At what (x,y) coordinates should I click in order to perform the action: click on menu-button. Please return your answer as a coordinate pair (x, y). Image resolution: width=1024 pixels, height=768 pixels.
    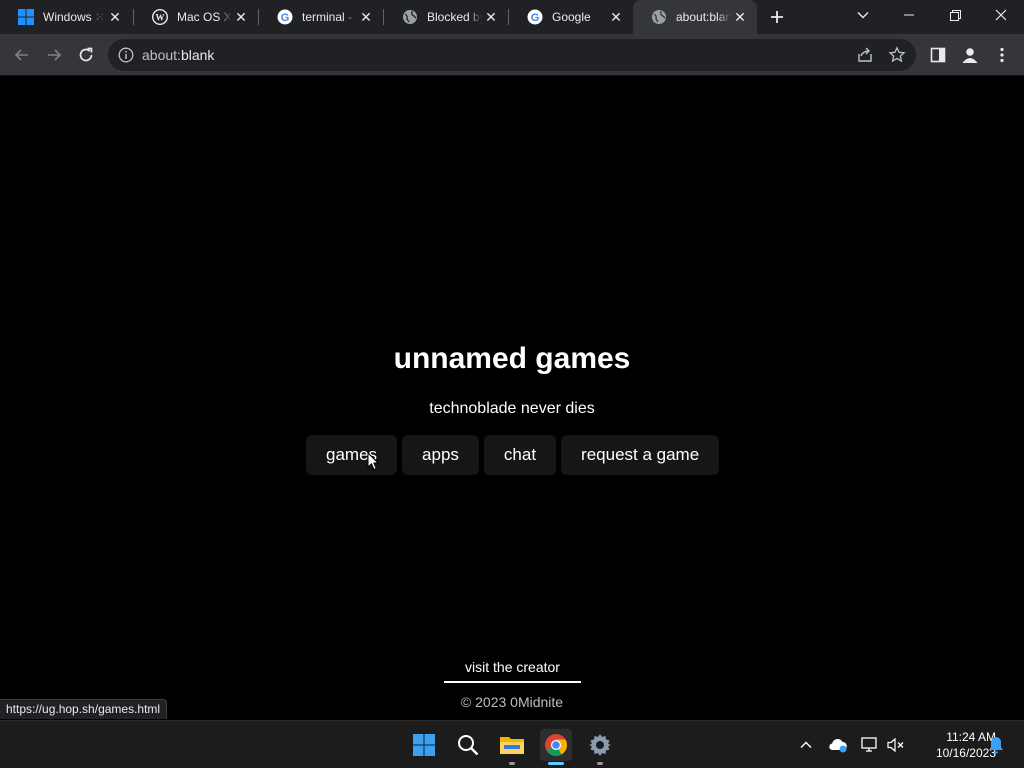
    Looking at the image, I should click on (1002, 55).